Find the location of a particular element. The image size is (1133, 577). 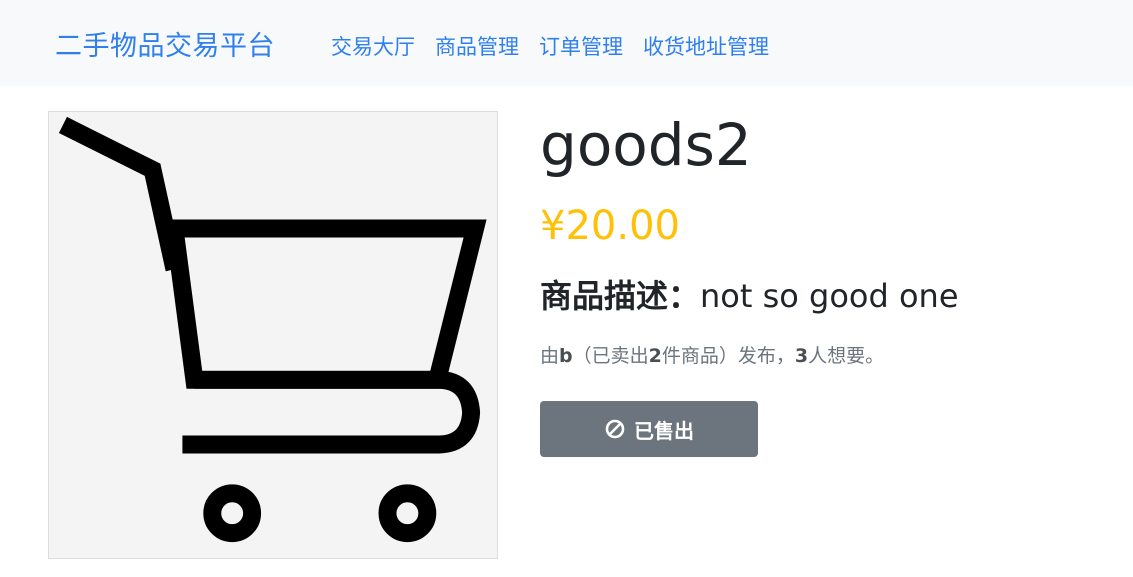

want-count: 3 is located at coordinates (801, 356).